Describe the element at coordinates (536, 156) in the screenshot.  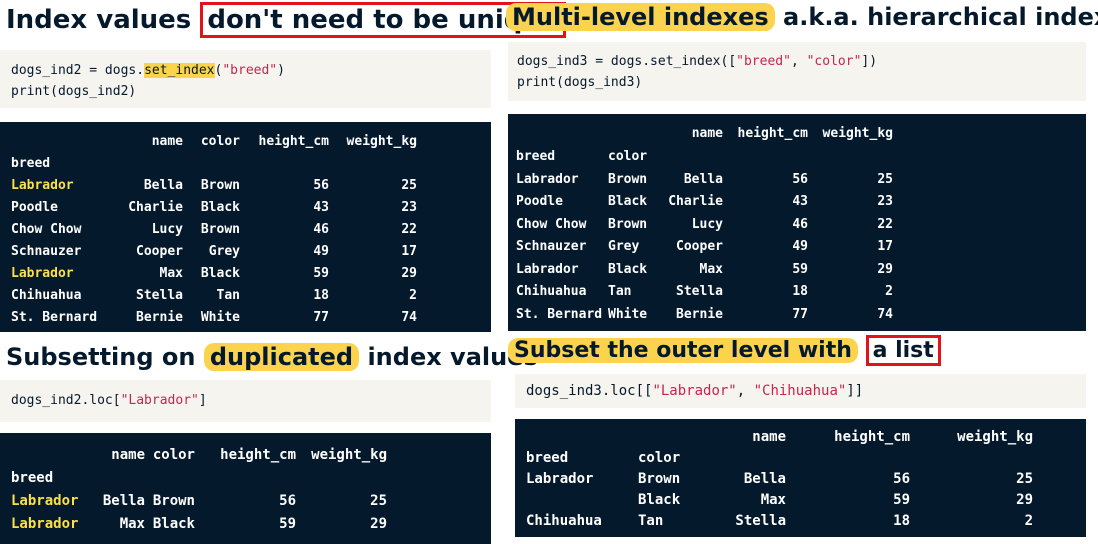
I see `index-name: breed` at that location.